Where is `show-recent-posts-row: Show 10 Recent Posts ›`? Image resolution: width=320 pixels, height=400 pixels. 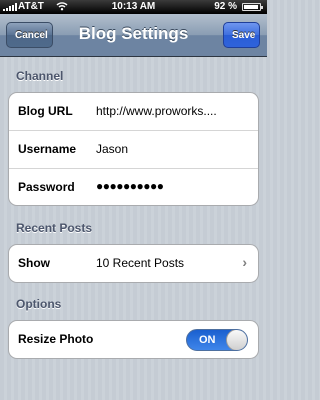
show-recent-posts-row: Show 10 Recent Posts › is located at coordinates (133, 263).